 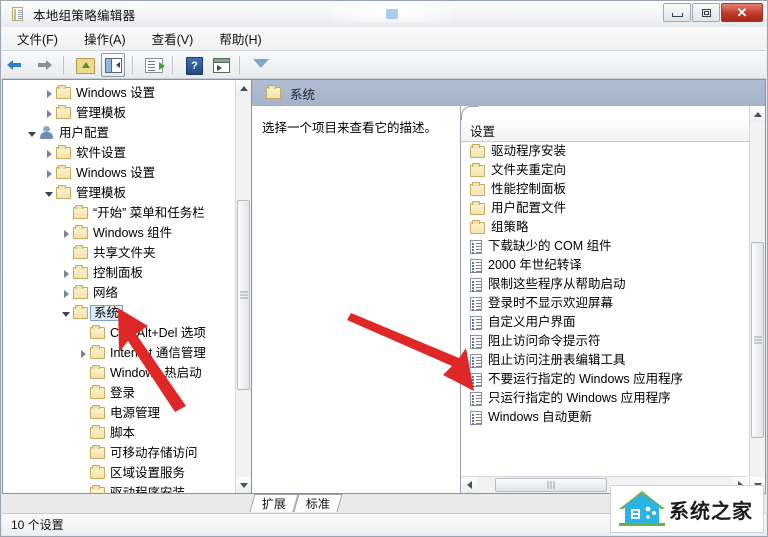 What do you see at coordinates (706, 12) in the screenshot?
I see `maximize-button` at bounding box center [706, 12].